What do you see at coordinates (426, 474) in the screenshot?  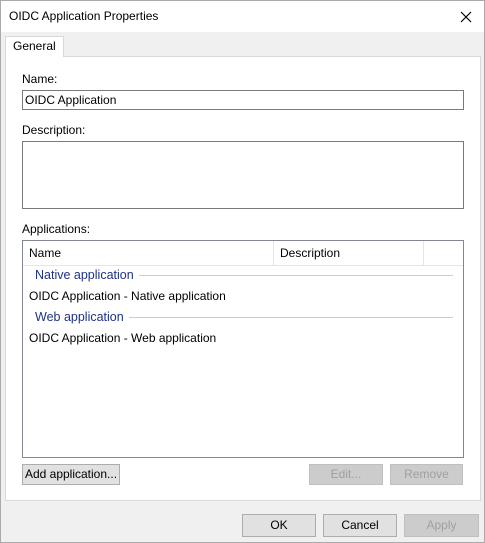 I see `remove-button: Remove` at bounding box center [426, 474].